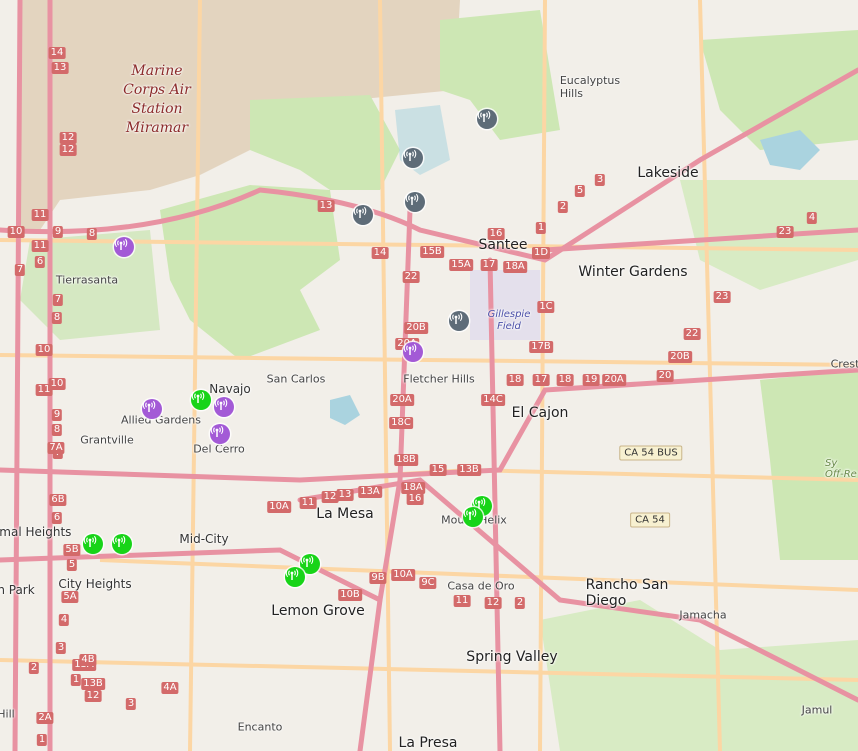  What do you see at coordinates (45, 718) in the screenshot?
I see `exit-number: 2A` at bounding box center [45, 718].